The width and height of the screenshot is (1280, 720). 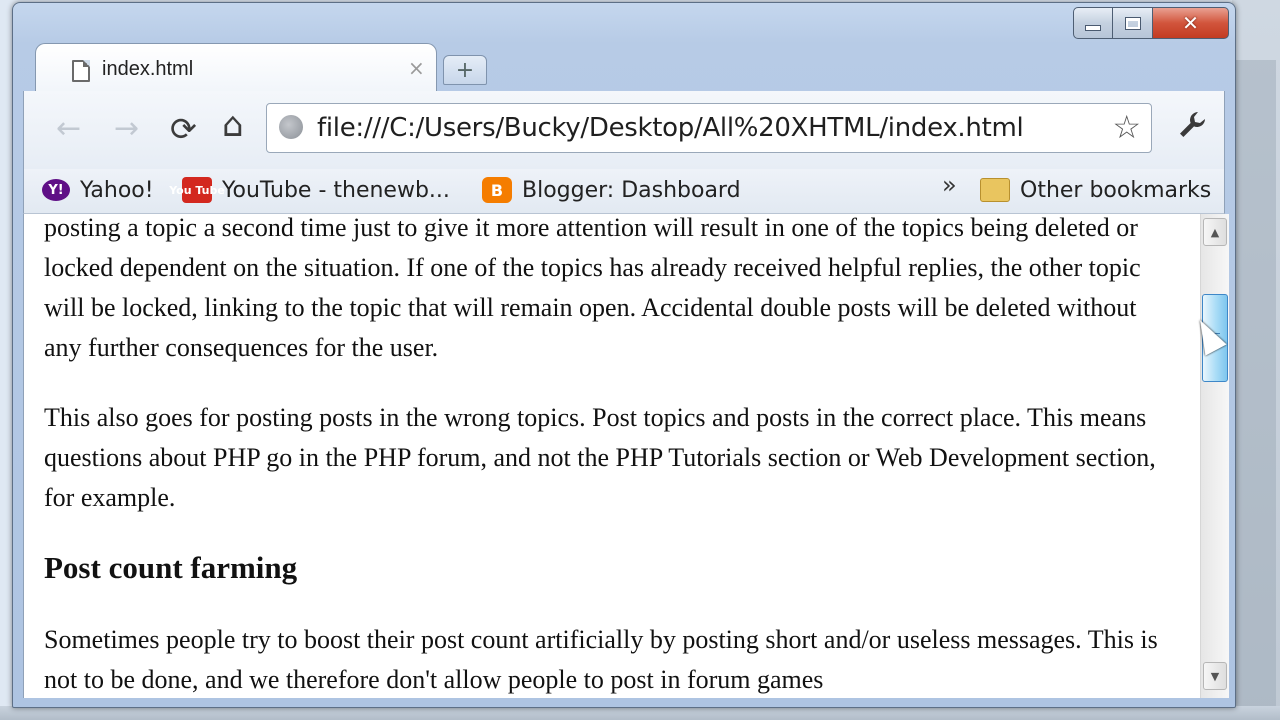 I want to click on bookmark-label: Blogger: Dashboard, so click(x=631, y=190).